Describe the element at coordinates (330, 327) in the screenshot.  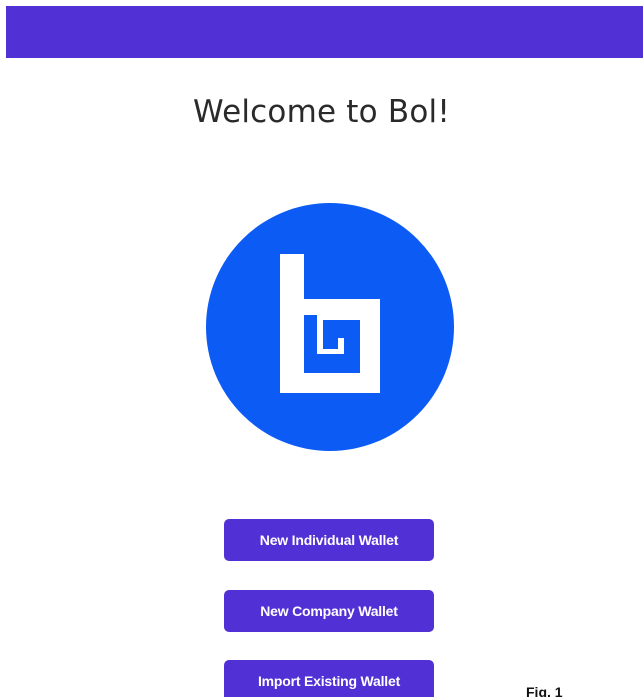
I see `bol-logo-icon` at that location.